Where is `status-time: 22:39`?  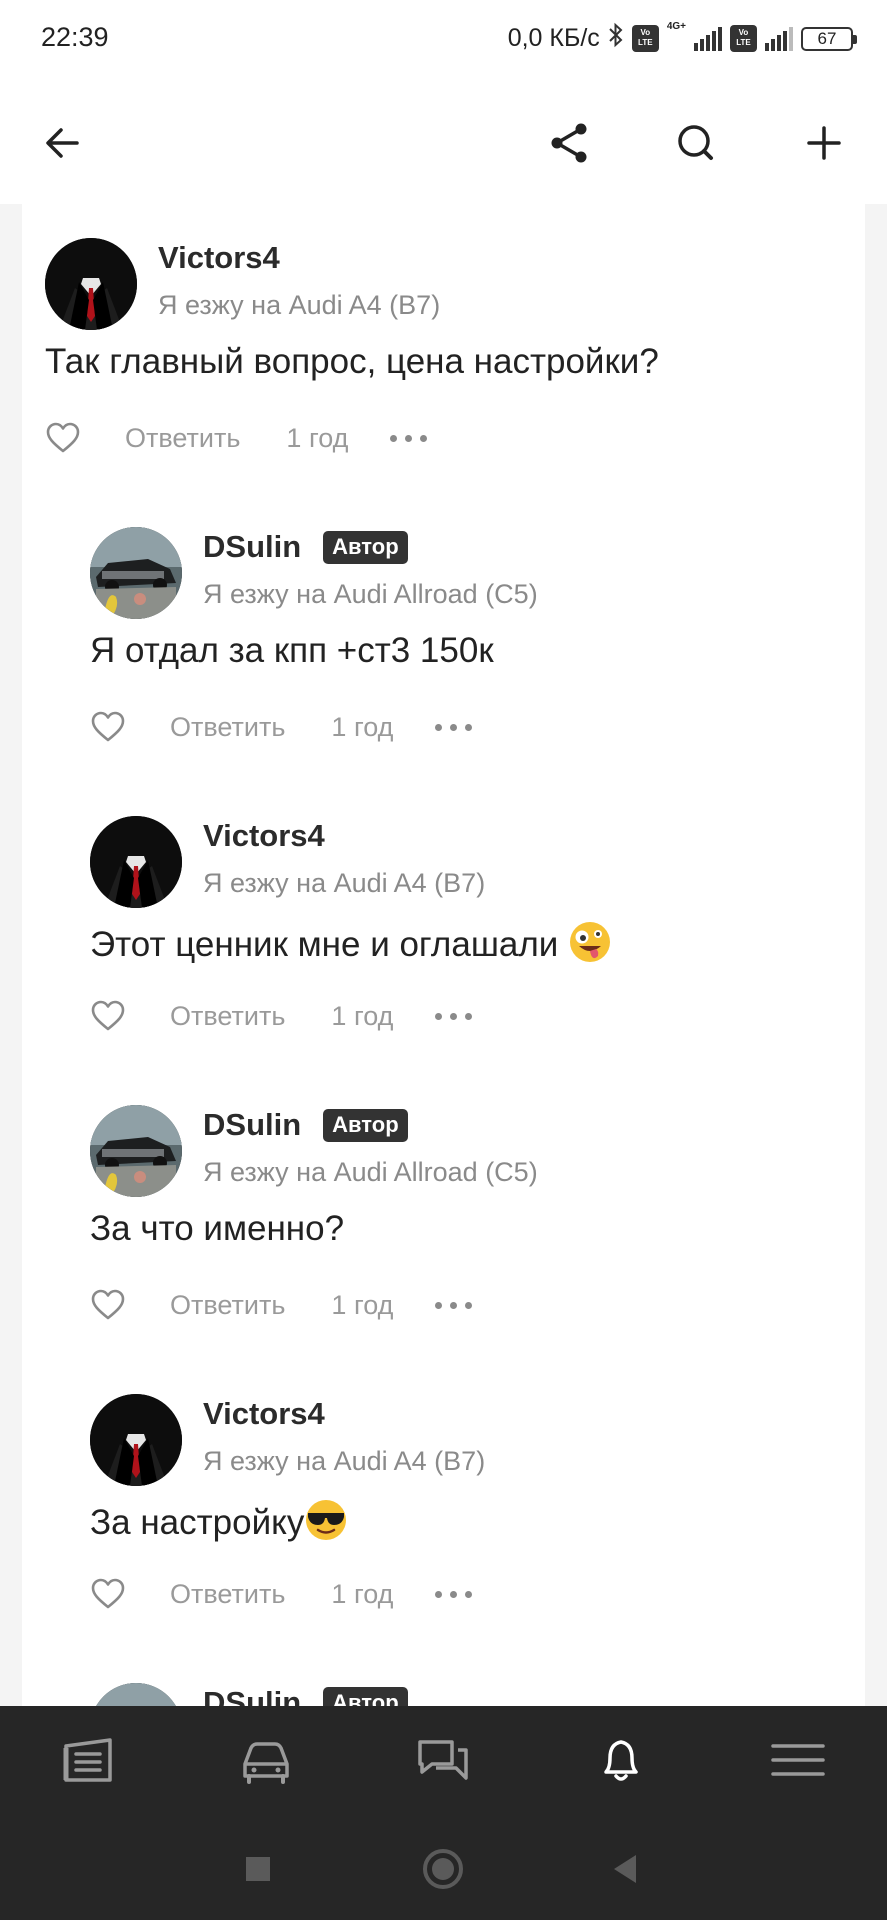 status-time: 22:39 is located at coordinates (75, 37).